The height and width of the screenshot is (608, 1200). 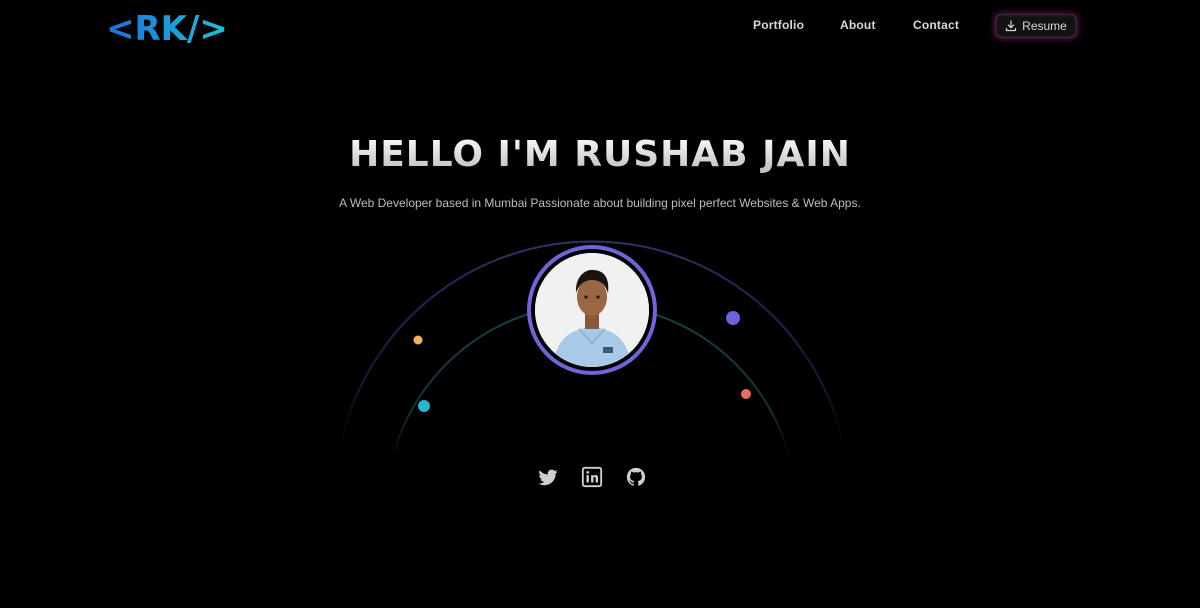 I want to click on social-links, so click(x=600, y=477).